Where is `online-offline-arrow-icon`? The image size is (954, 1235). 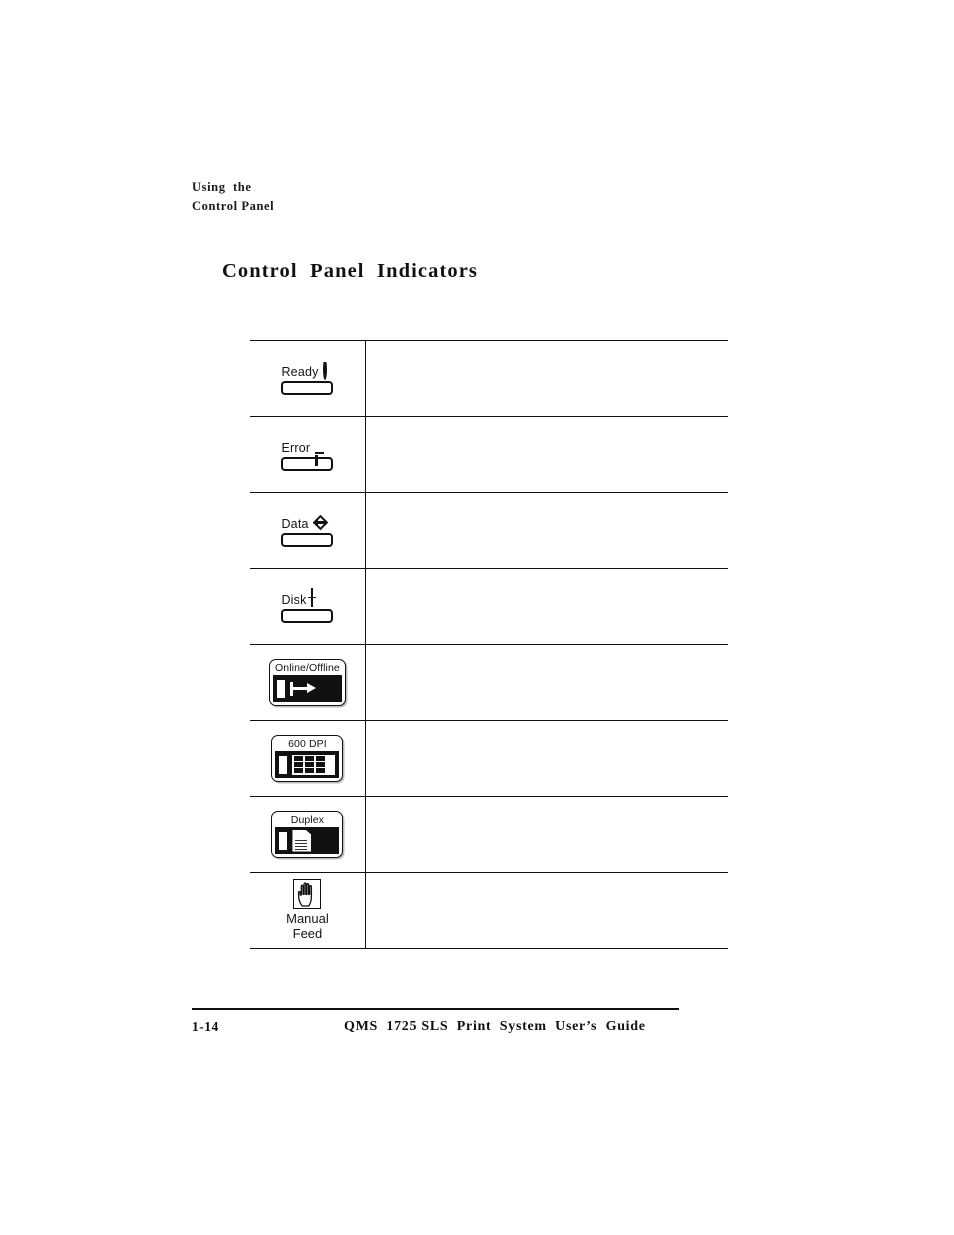
online-offline-arrow-icon is located at coordinates (304, 689).